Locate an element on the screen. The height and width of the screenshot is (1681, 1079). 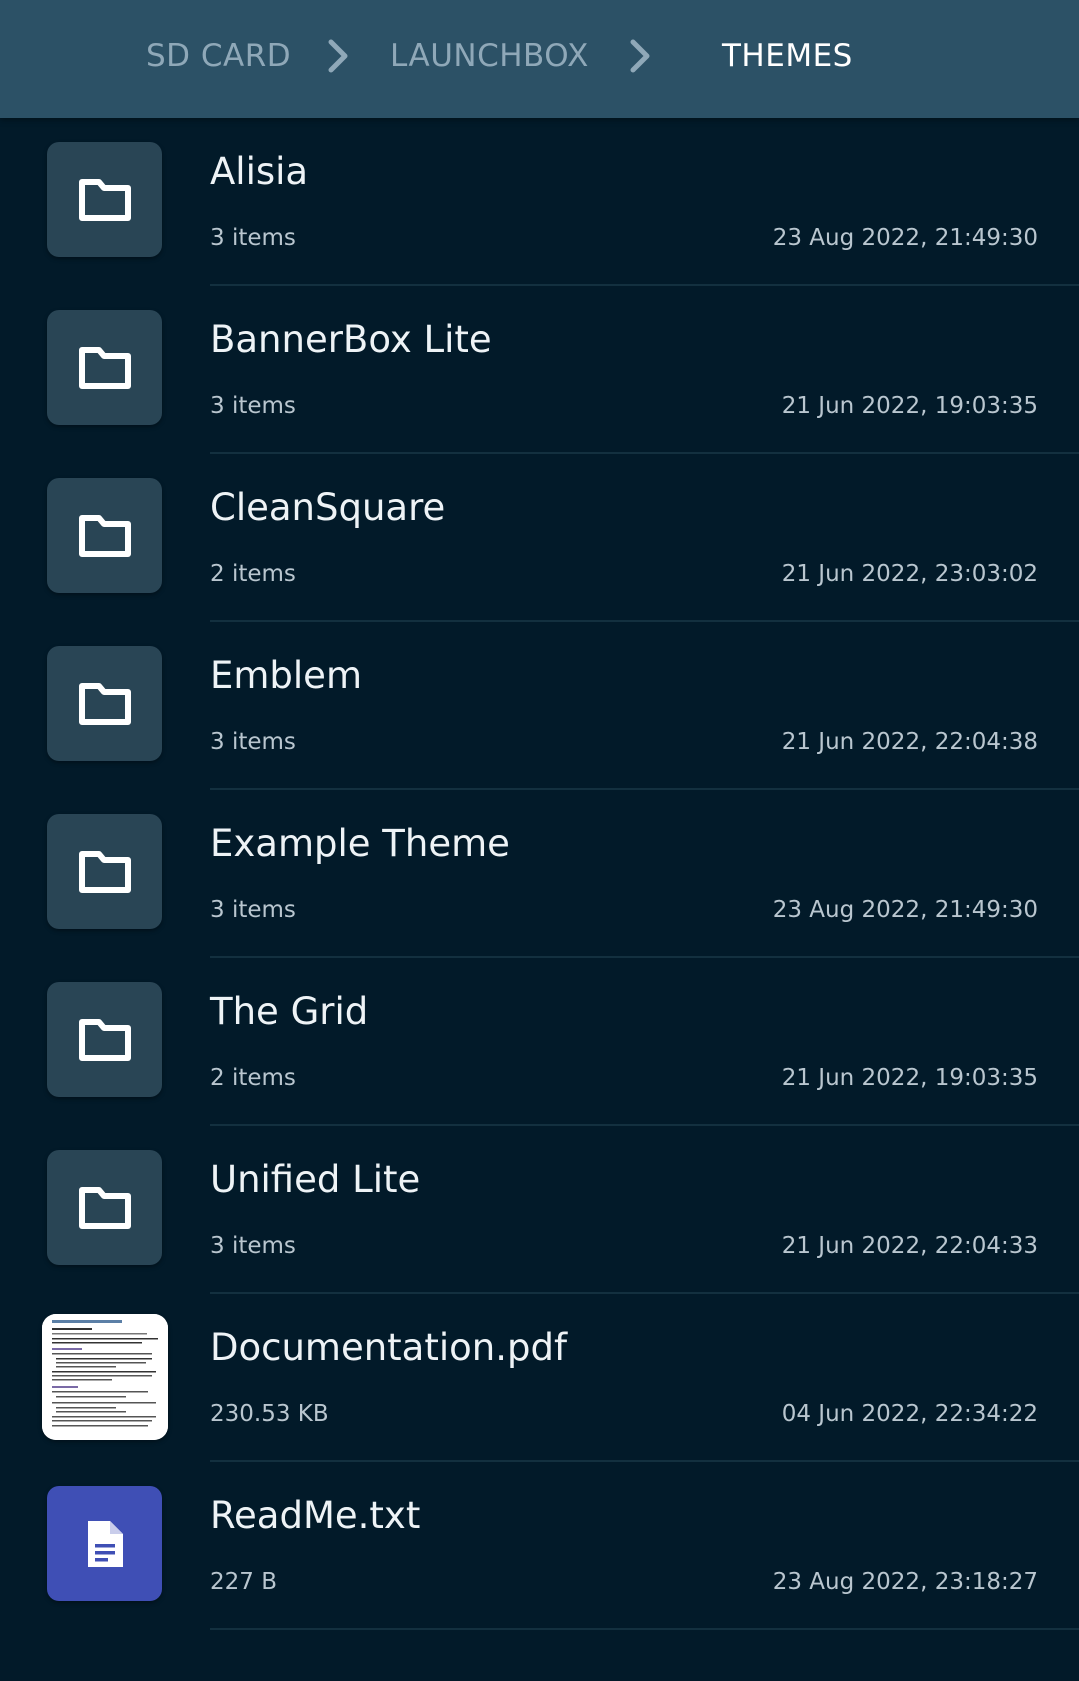
item-size: 227 B is located at coordinates (243, 1582).